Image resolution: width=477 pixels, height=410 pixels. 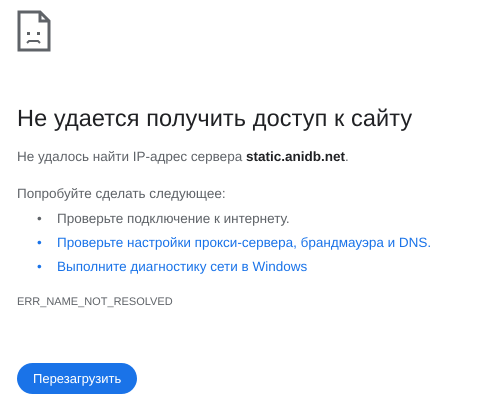 I want to click on suggestion-link: Проверьте настройки прокси-сервера, брандмауэра и DNS., so click(x=244, y=242).